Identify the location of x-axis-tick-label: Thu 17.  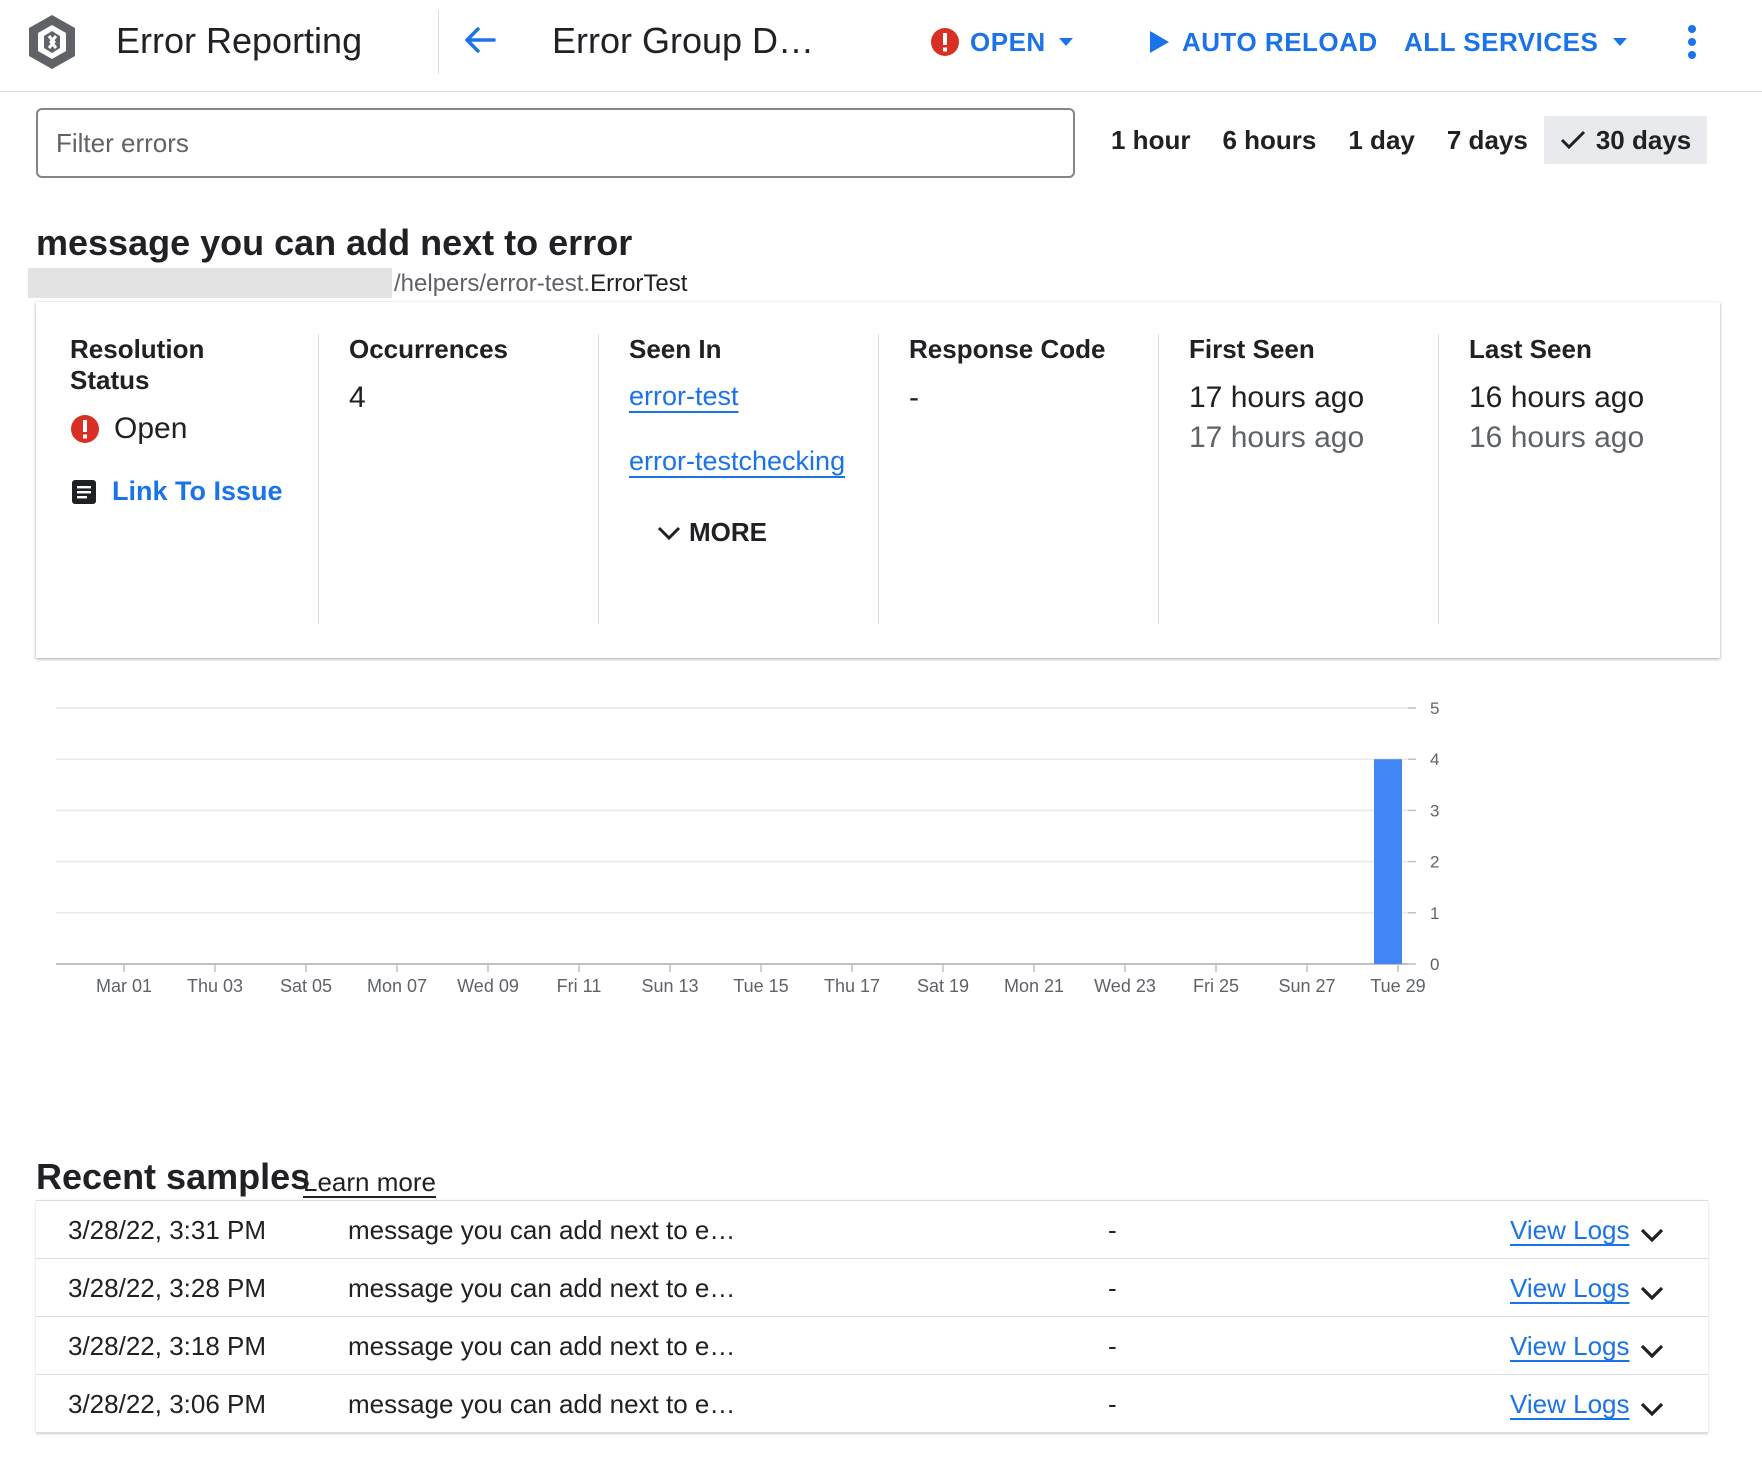
(852, 986).